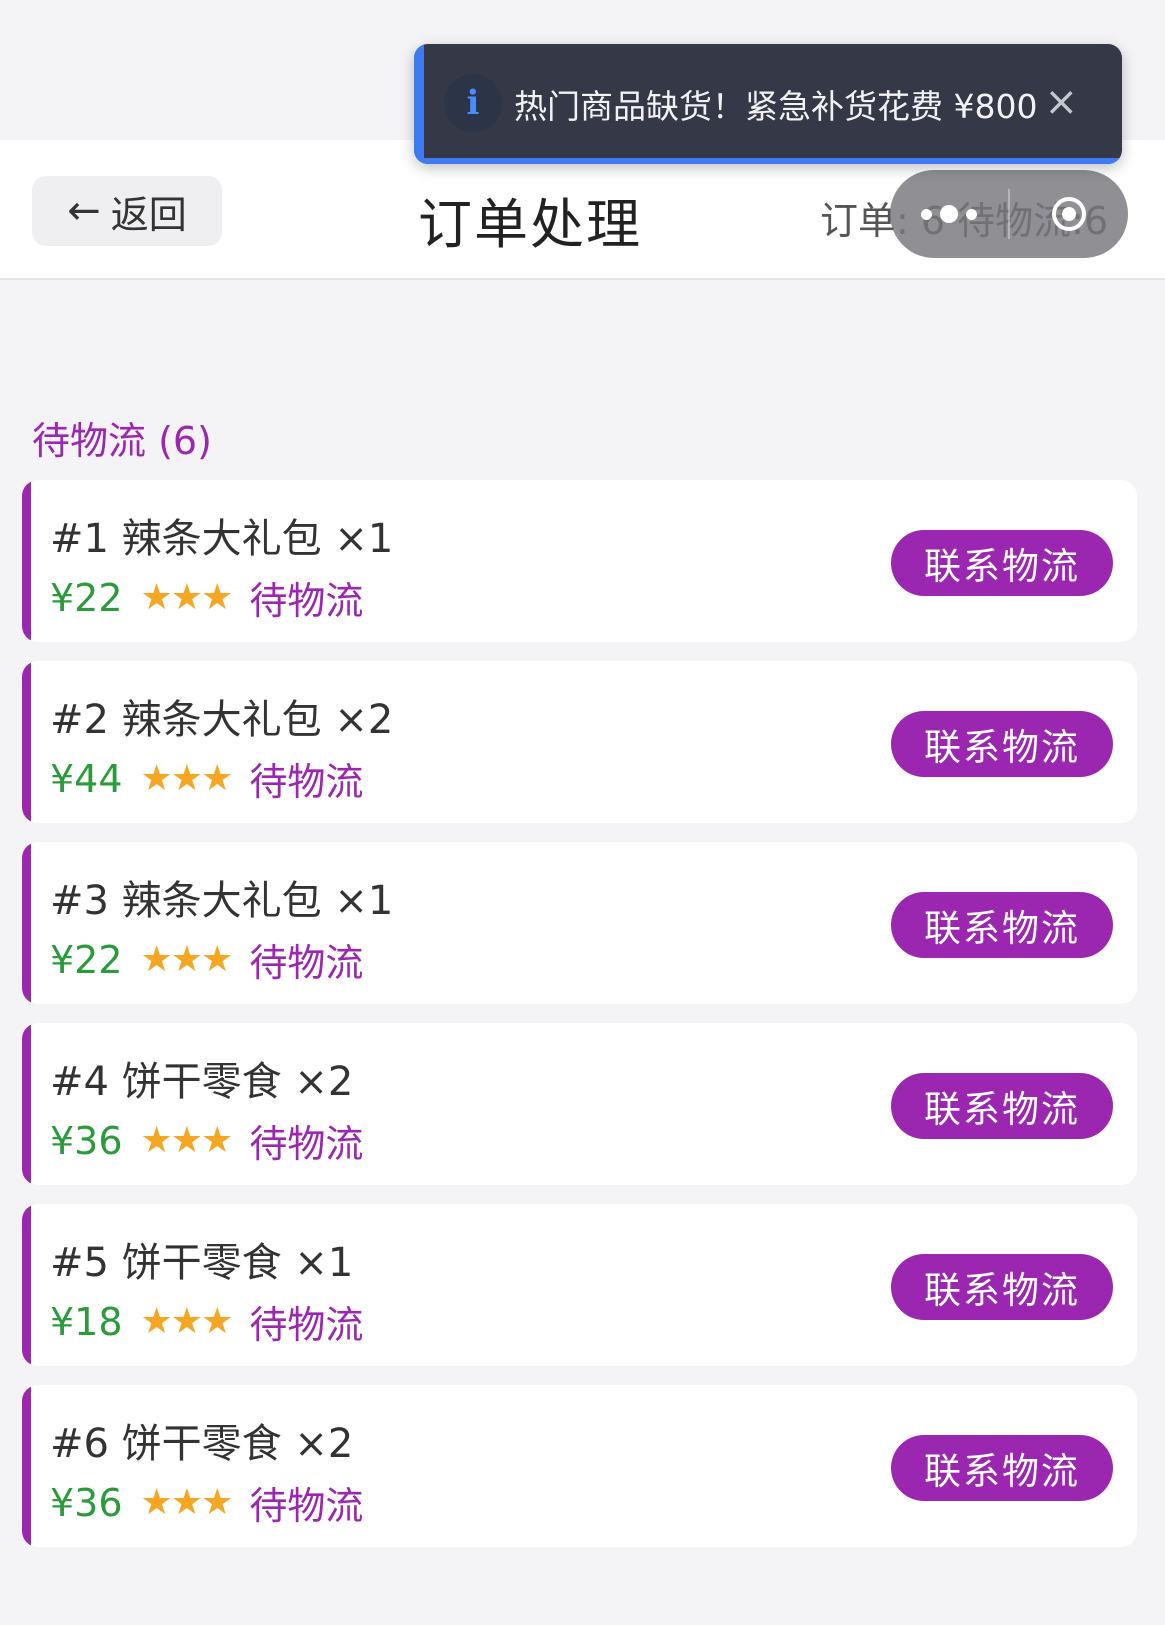 This screenshot has width=1165, height=1625. I want to click on page-title: 订单处理, so click(530, 224).